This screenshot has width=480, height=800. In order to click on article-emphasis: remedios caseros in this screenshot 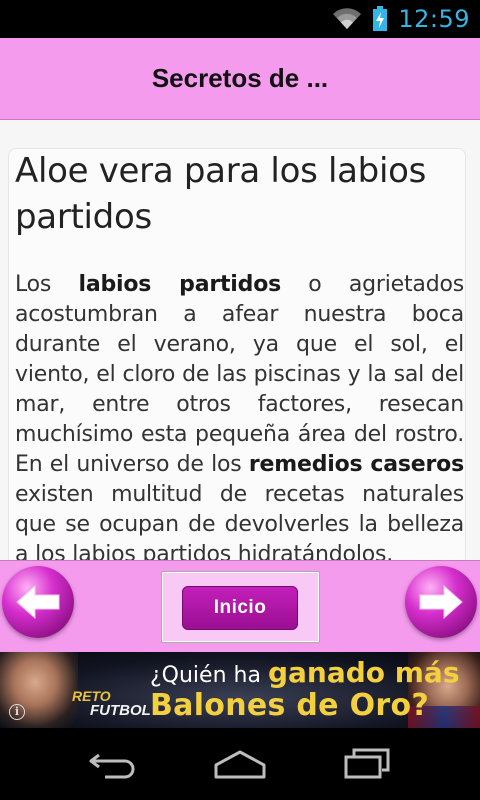, I will do `click(356, 464)`.